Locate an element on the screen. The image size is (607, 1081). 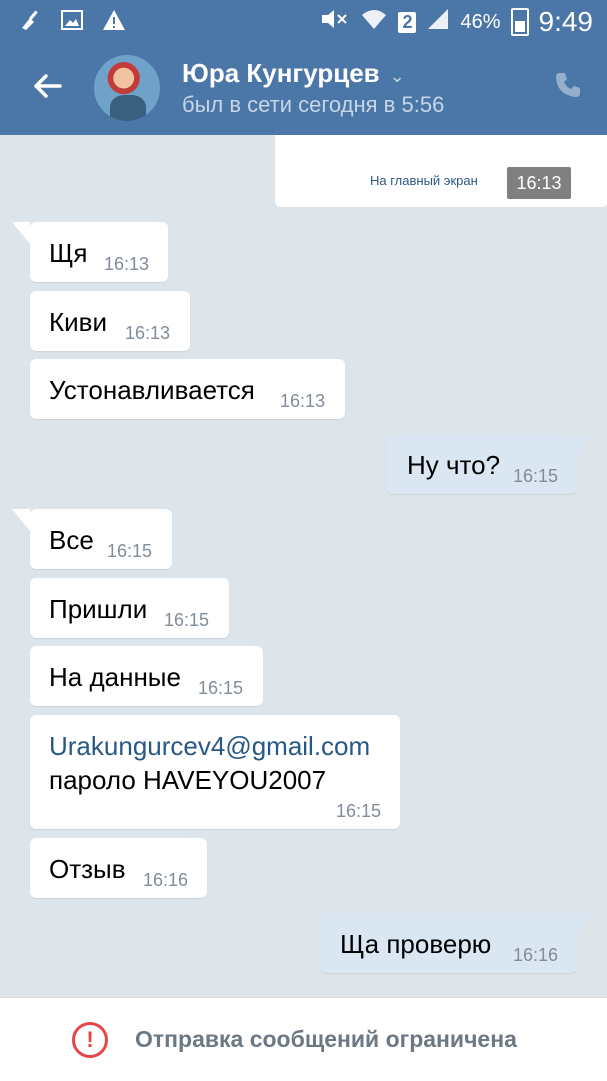
battery-icon is located at coordinates (519, 22).